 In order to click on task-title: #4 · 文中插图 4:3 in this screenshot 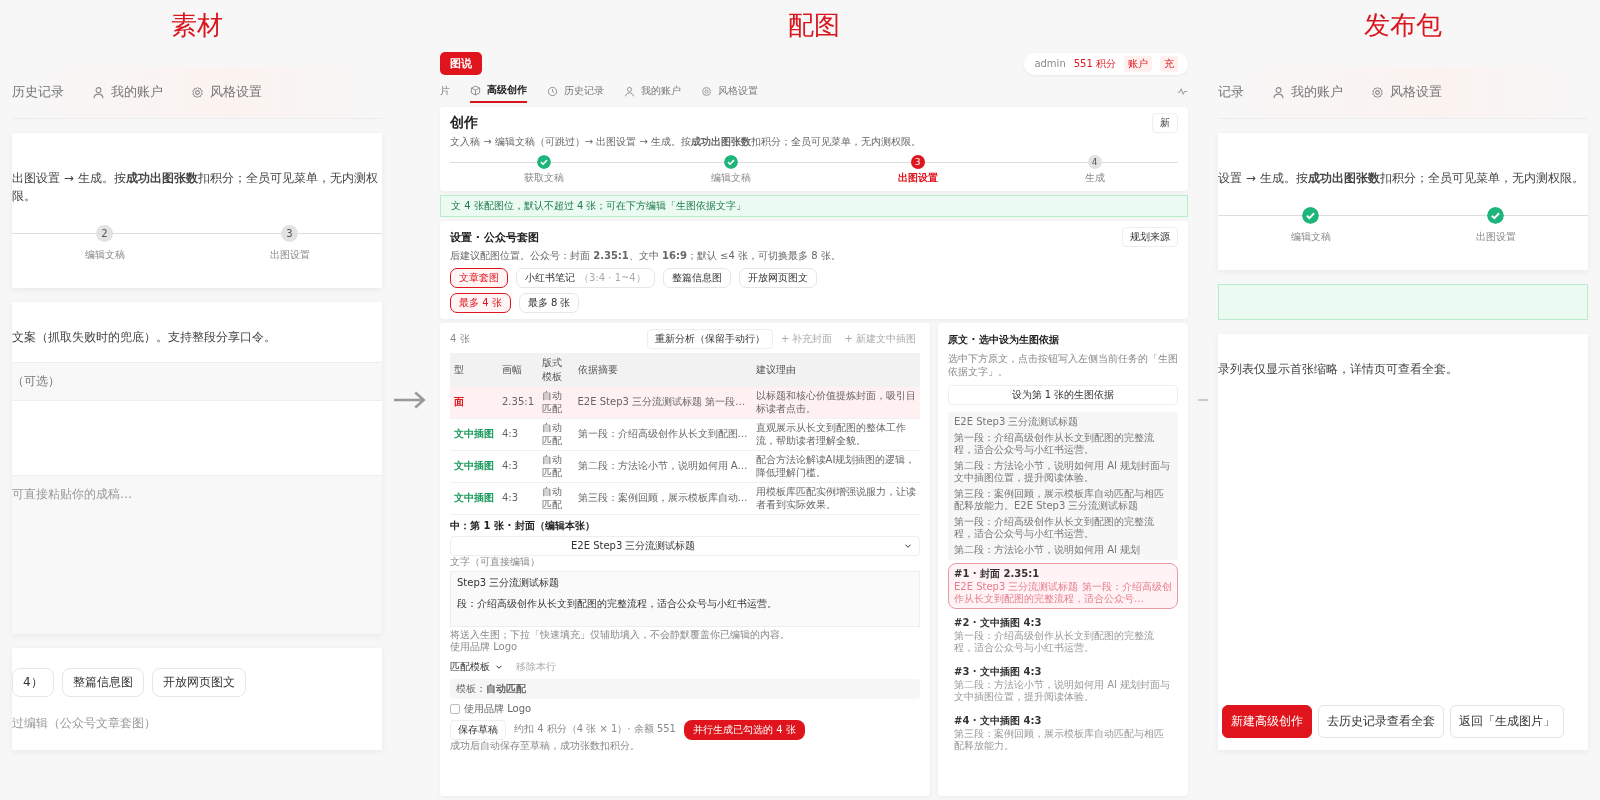, I will do `click(998, 721)`.